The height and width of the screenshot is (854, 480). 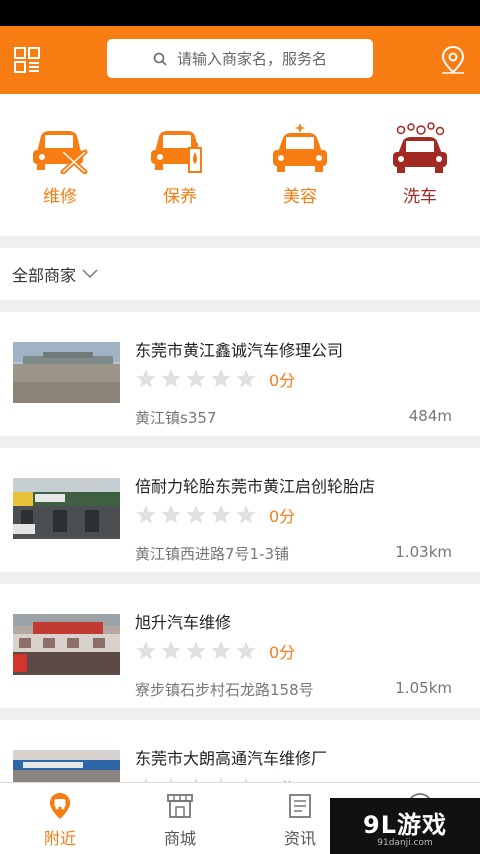 I want to click on car-repair-icon, so click(x=60, y=152).